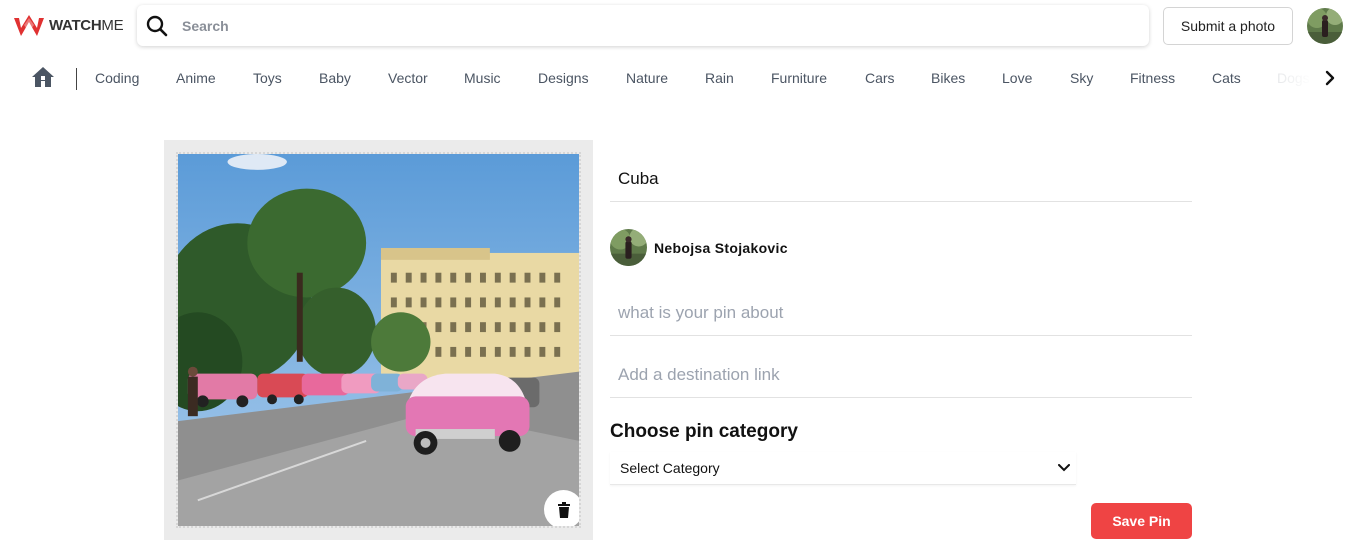 This screenshot has height=547, width=1358. I want to click on category-rain: Rain, so click(719, 78).